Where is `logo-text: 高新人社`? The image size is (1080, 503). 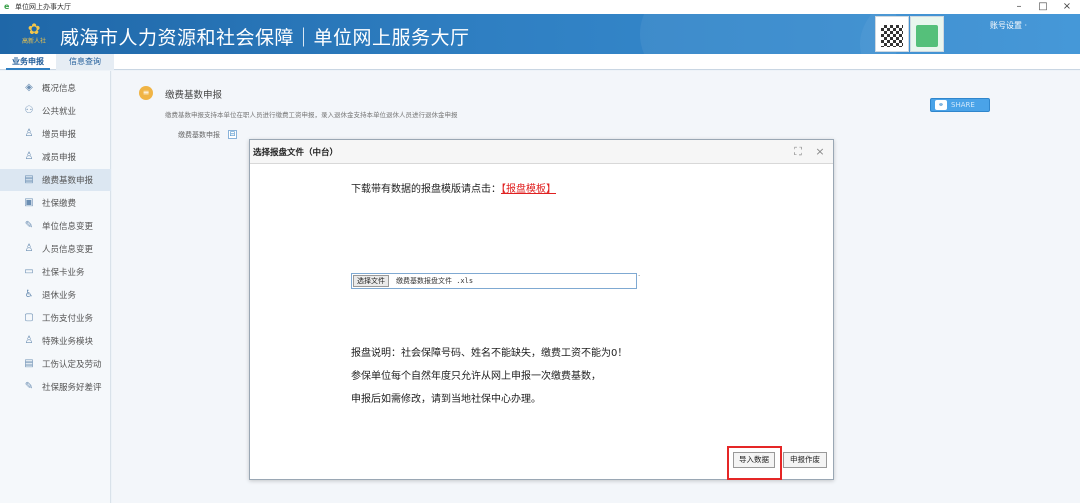 logo-text: 高新人社 is located at coordinates (33, 41).